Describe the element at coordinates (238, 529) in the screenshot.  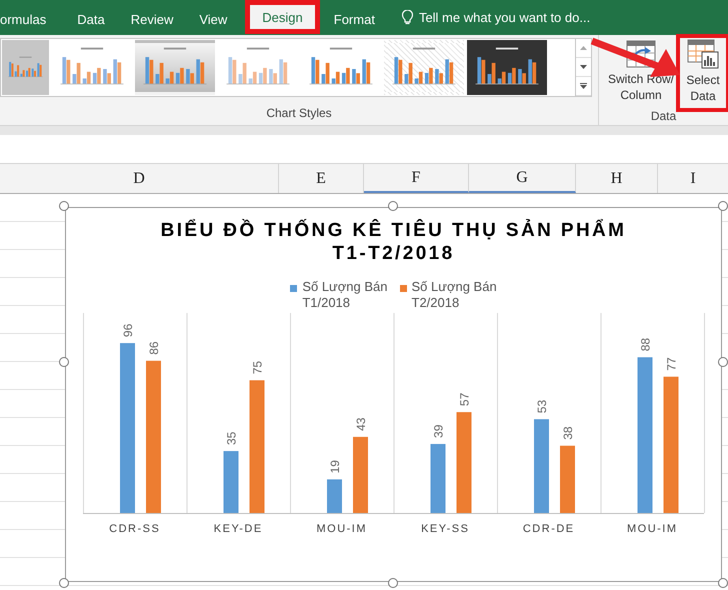
I see `category-label: KEY-DE` at that location.